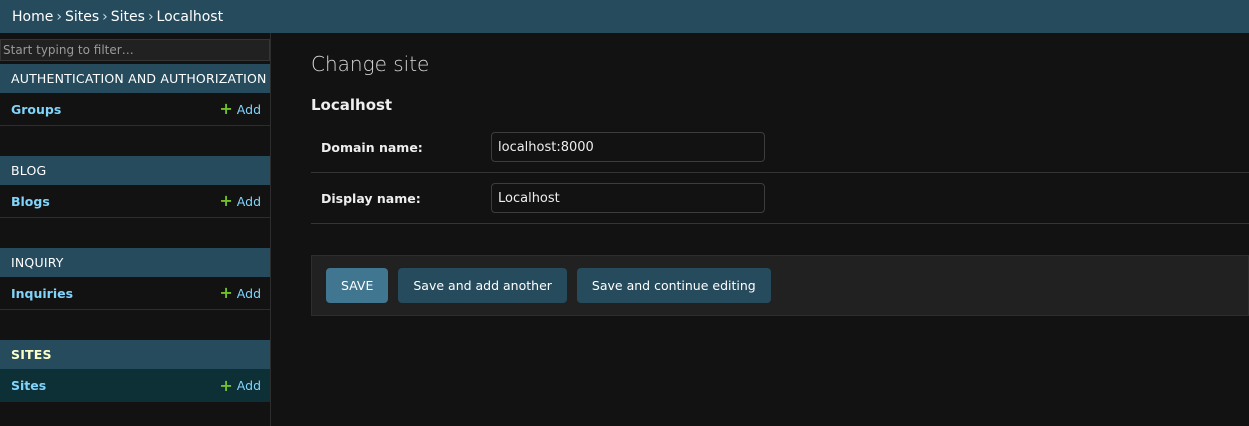 The height and width of the screenshot is (426, 1249). I want to click on form-row-domain: Domain name:, so click(780, 147).